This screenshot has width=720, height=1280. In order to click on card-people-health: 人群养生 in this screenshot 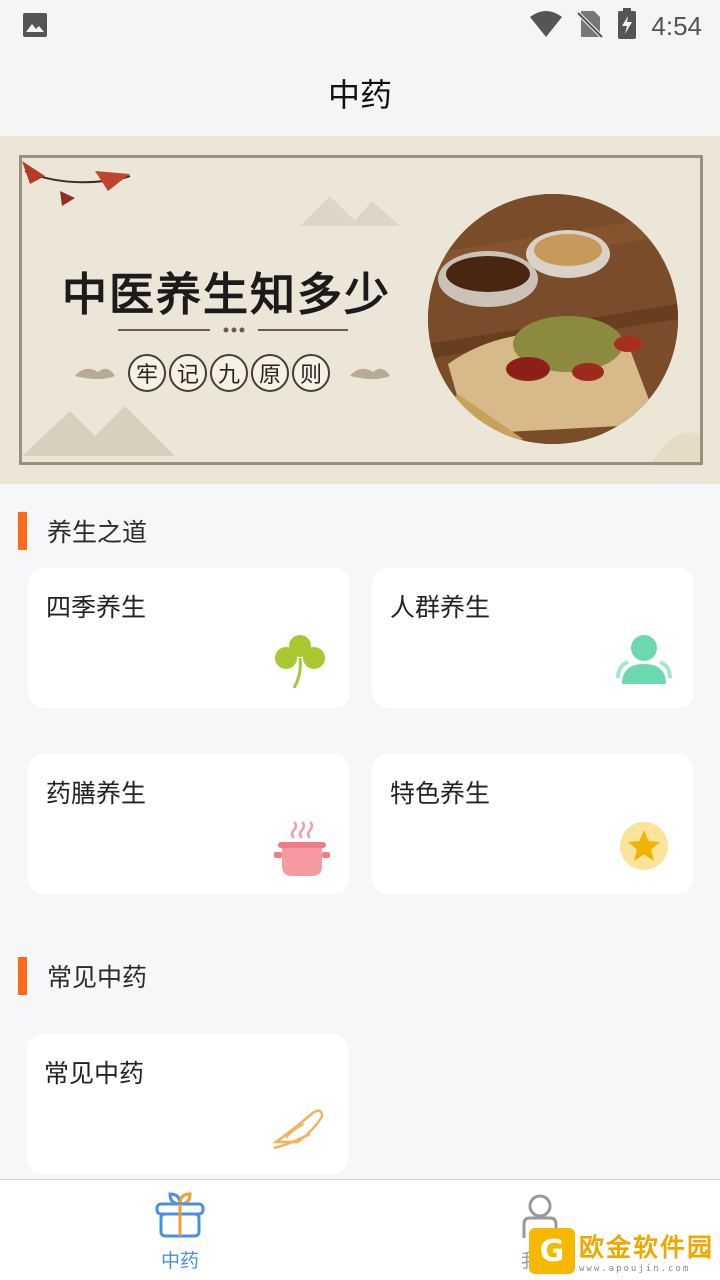, I will do `click(533, 638)`.